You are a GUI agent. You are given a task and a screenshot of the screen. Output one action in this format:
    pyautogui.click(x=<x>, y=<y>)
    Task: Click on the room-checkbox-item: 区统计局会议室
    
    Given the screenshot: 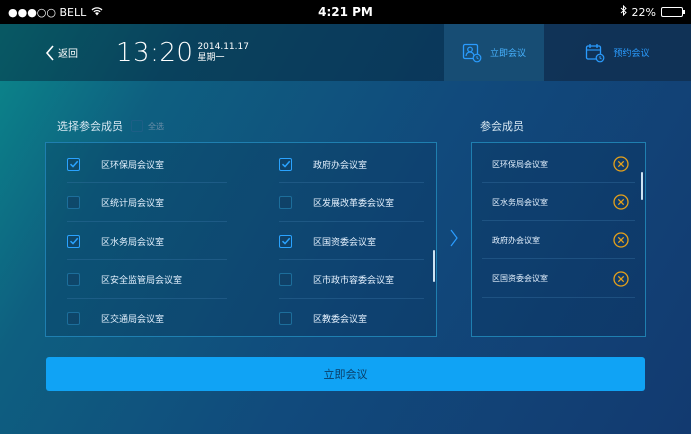 What is the action you would take?
    pyautogui.click(x=115, y=203)
    